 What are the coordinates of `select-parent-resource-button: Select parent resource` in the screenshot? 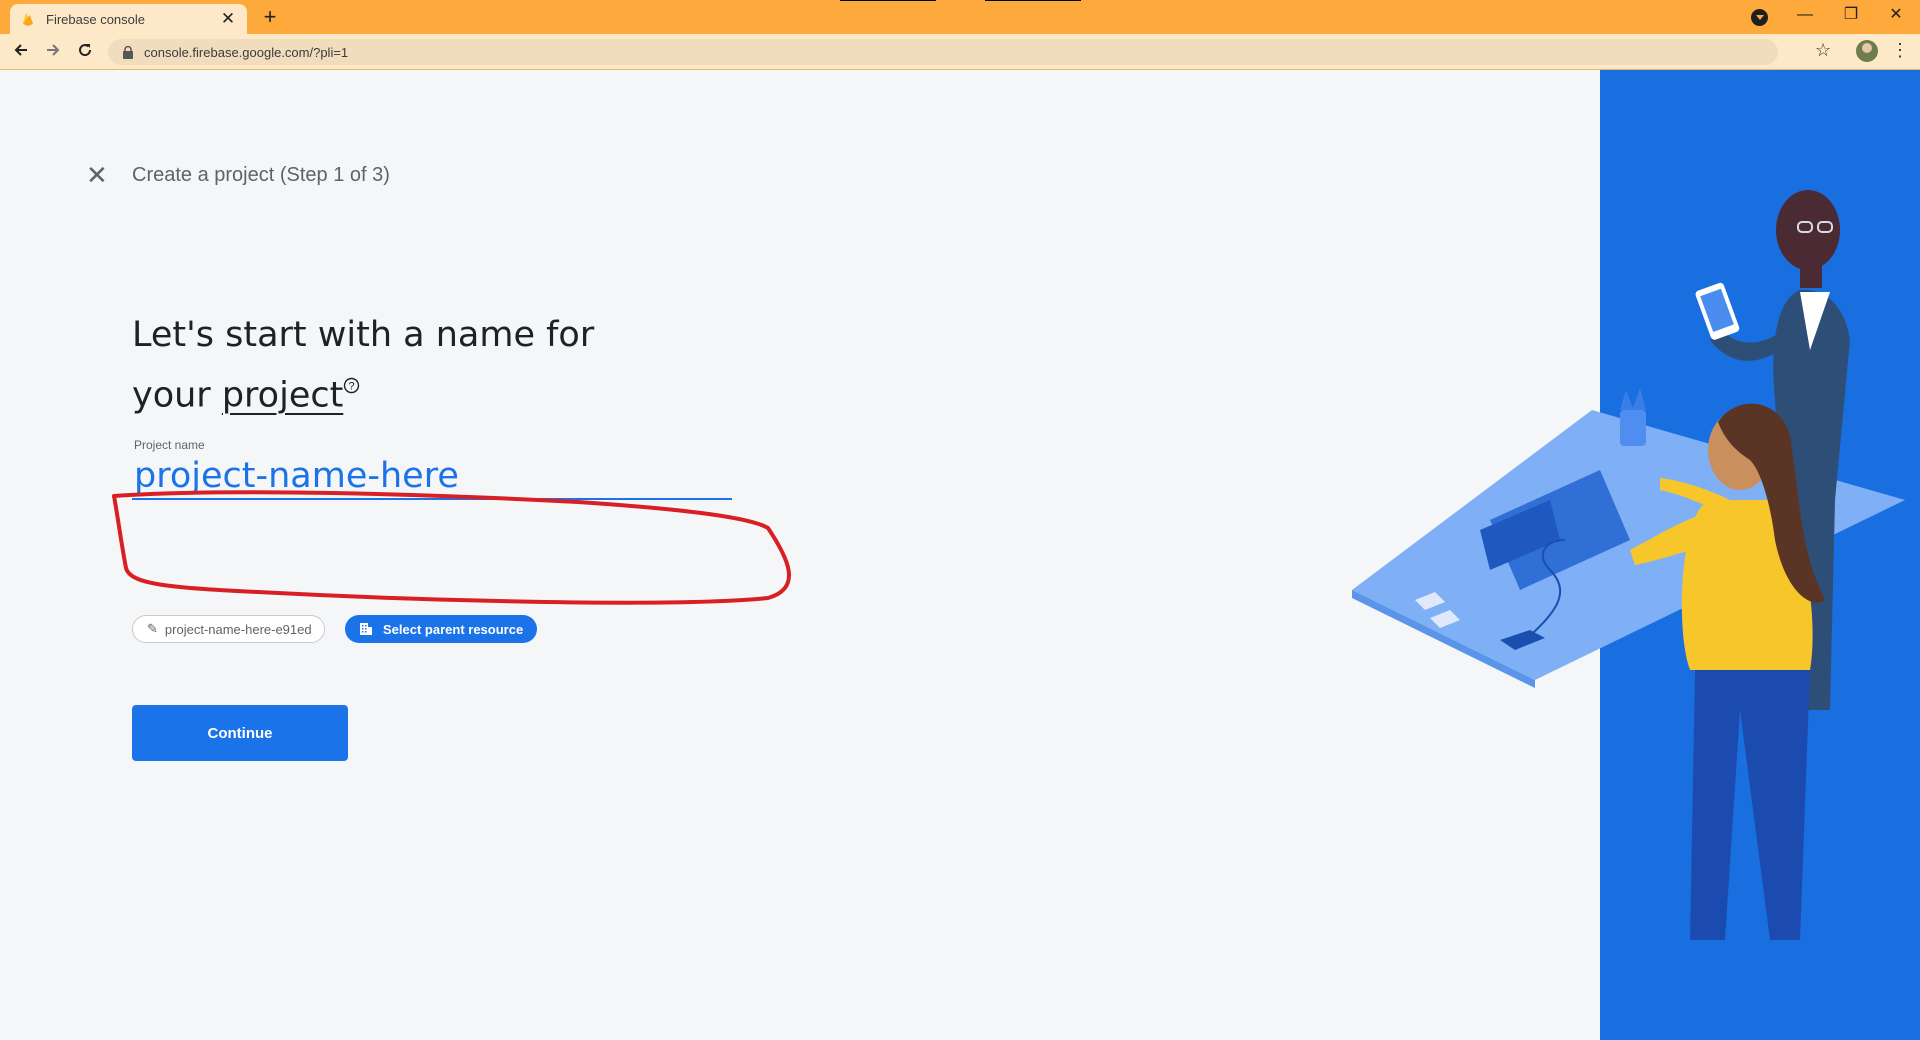 It's located at (441, 629).